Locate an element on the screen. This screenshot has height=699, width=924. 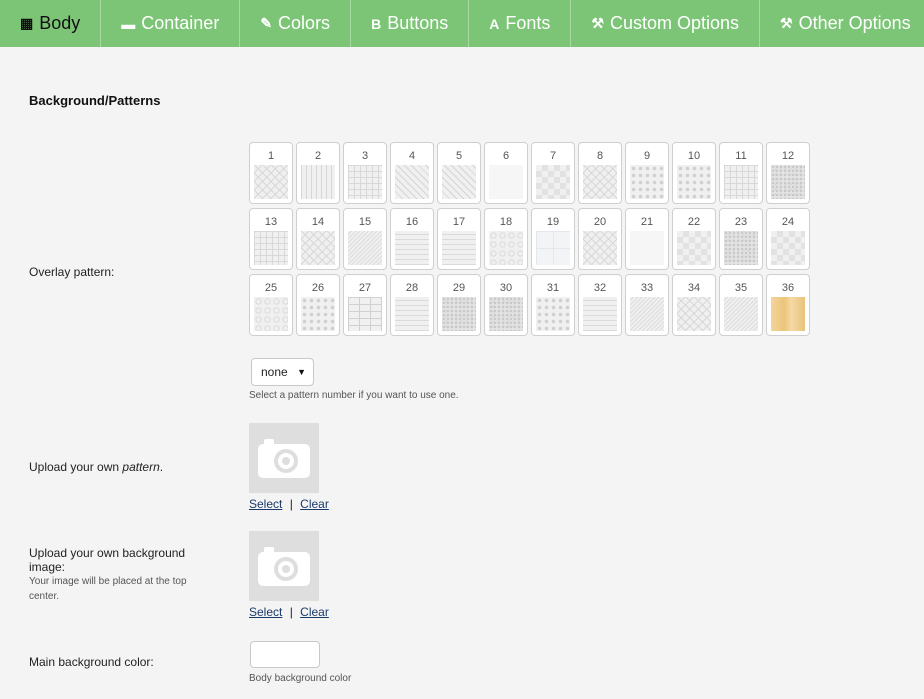
pattern-option: 9 is located at coordinates (647, 173).